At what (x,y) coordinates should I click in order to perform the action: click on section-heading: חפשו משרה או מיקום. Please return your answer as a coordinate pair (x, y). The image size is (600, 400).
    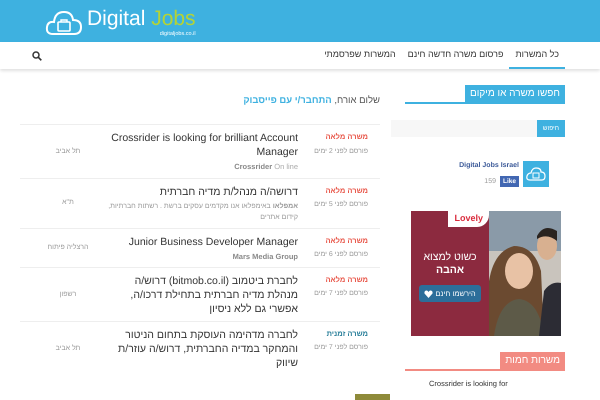
    Looking at the image, I should click on (515, 93).